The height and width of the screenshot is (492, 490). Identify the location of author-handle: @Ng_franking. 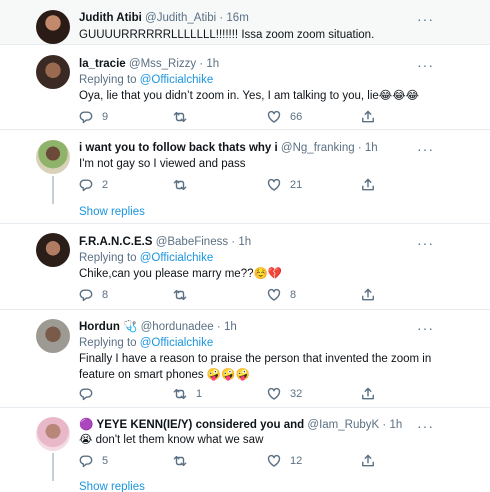
(318, 148).